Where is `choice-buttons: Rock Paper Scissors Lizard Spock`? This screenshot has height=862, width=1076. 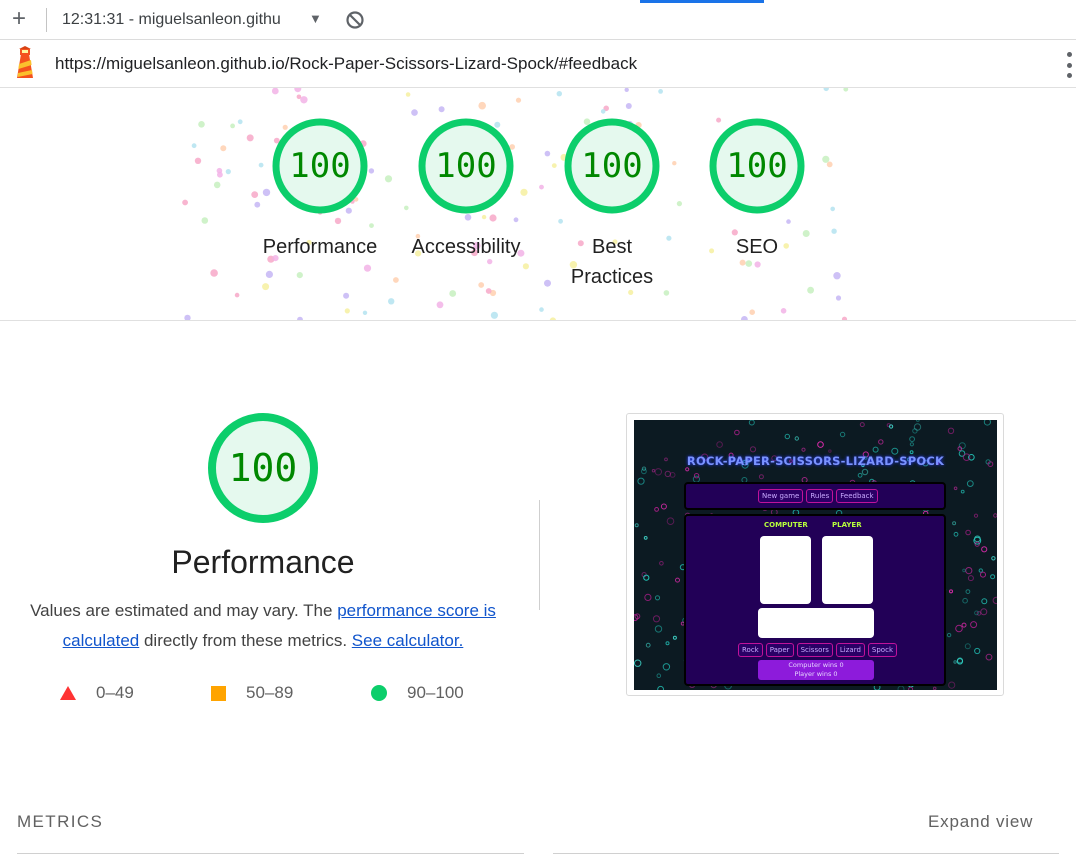 choice-buttons: Rock Paper Scissors Lizard Spock is located at coordinates (817, 650).